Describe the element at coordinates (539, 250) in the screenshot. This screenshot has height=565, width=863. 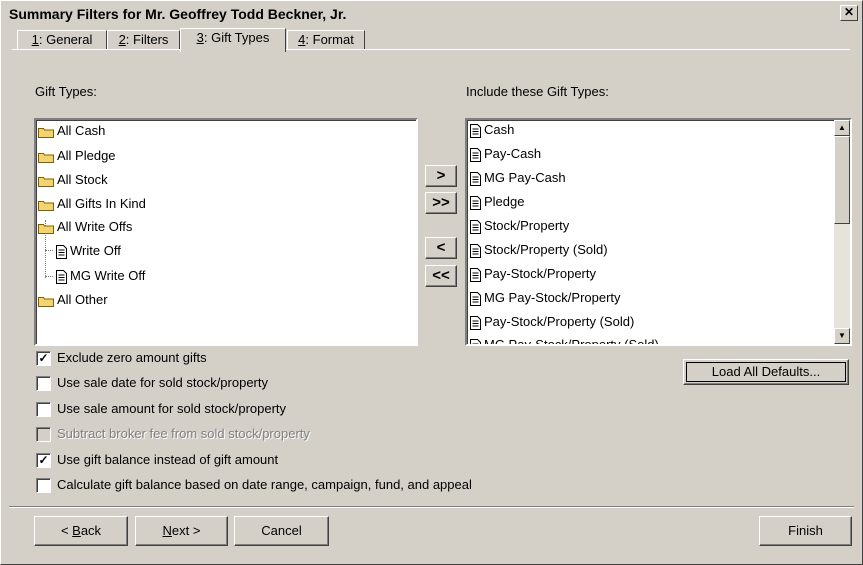
I see `list-item: Stock/Property (Sold)` at that location.